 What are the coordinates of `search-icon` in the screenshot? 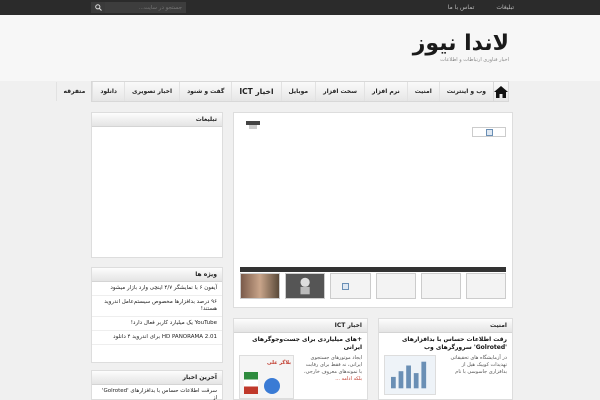 It's located at (98, 7).